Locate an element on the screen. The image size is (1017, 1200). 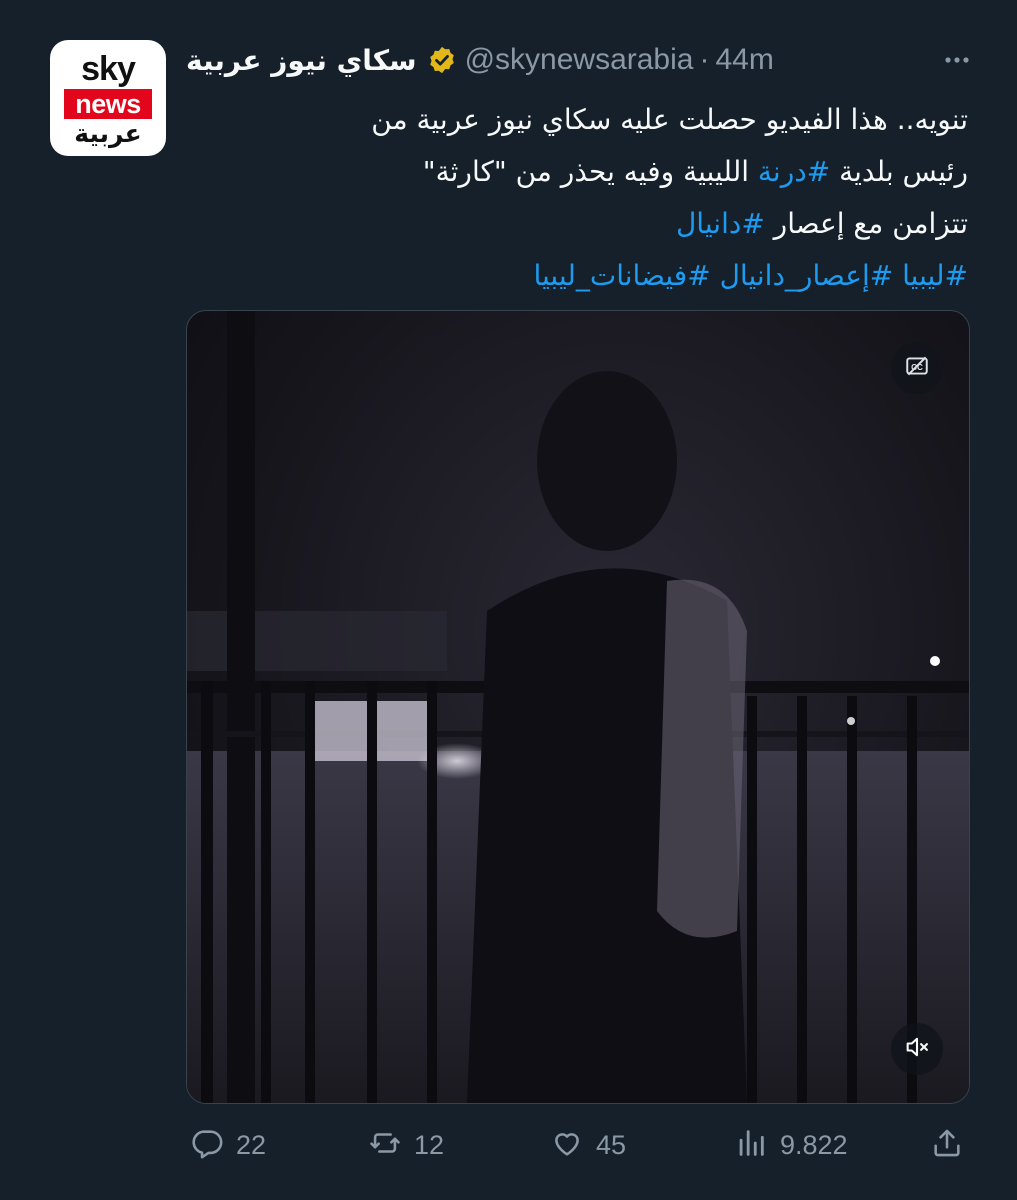
display-name: سكاي نيوز عربية is located at coordinates (301, 60).